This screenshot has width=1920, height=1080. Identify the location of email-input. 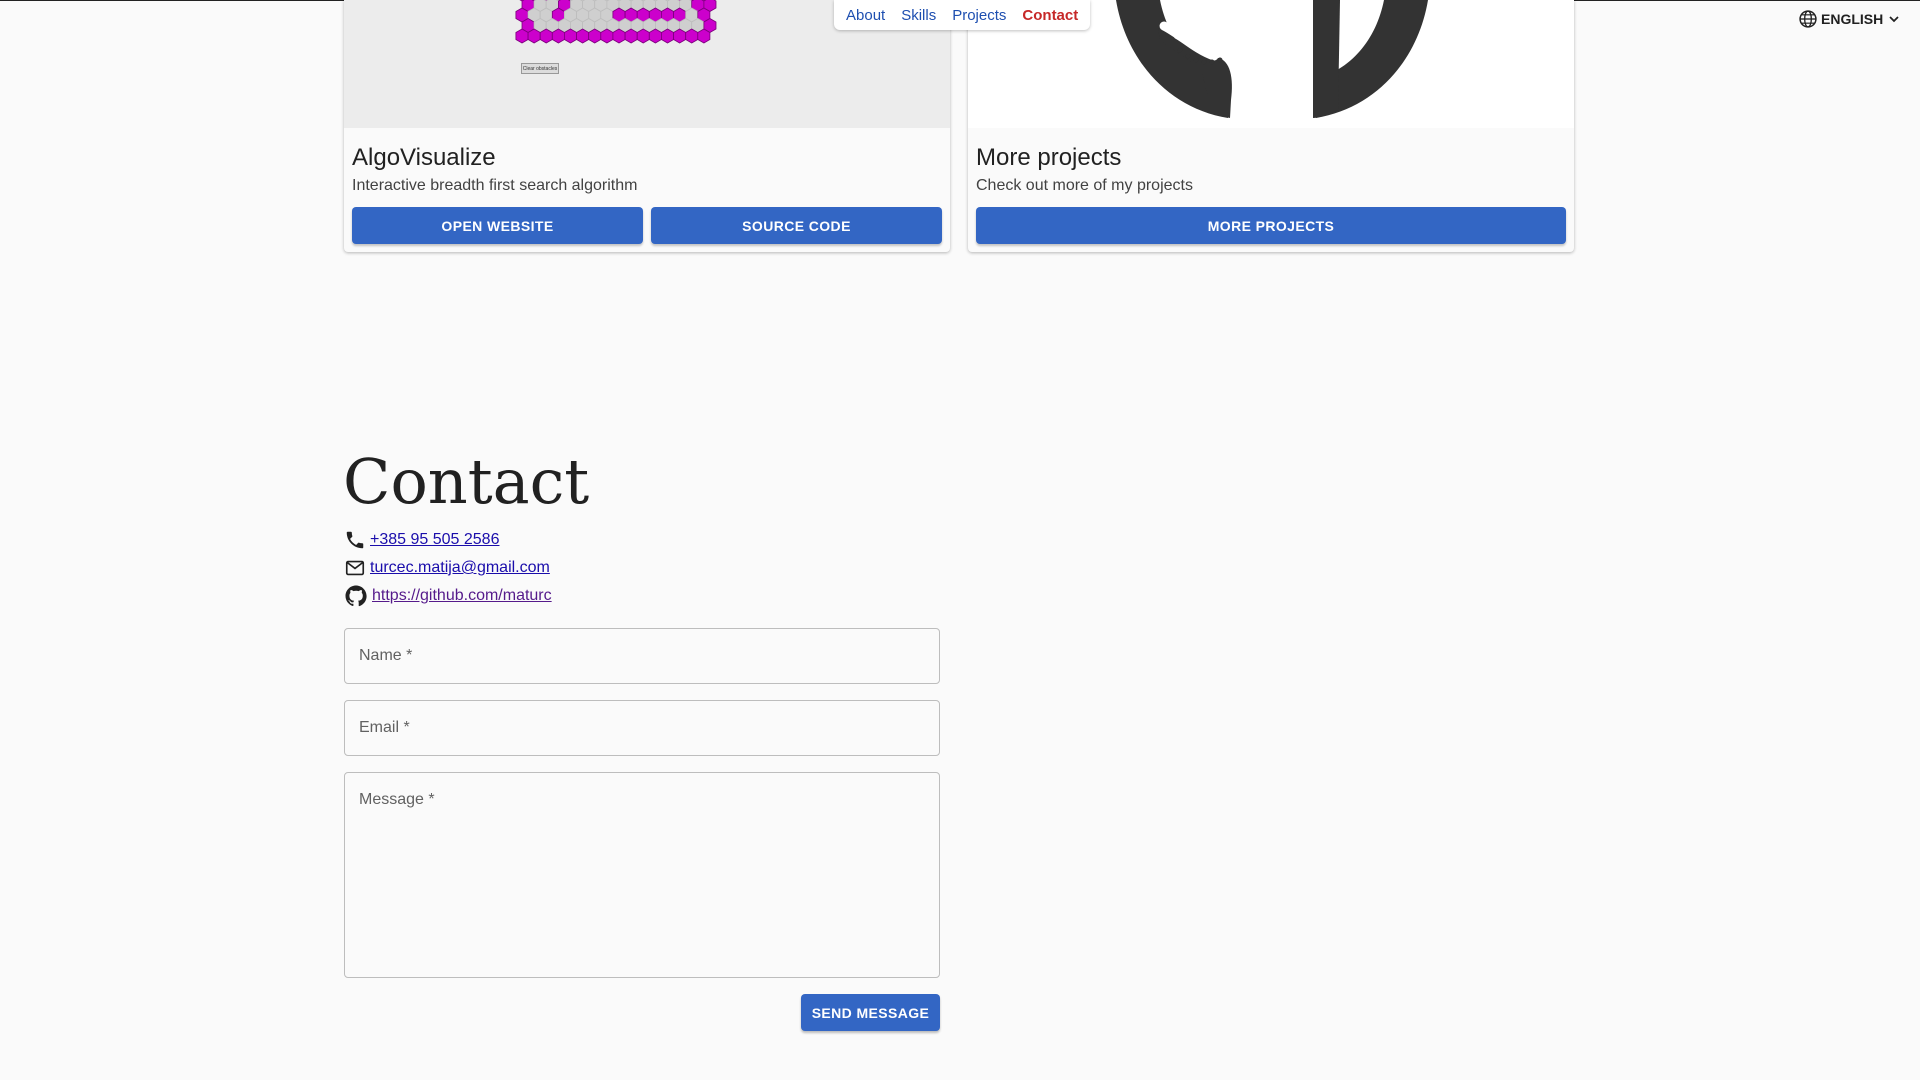
(644, 729).